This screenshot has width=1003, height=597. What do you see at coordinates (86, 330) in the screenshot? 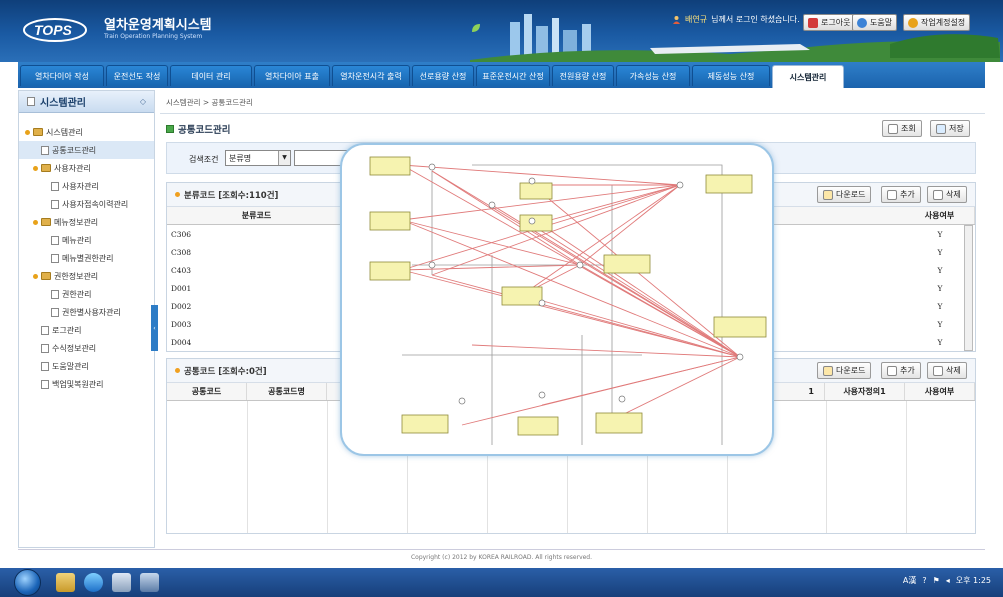
I see `tree-item-log-manage: 로그관리` at bounding box center [86, 330].